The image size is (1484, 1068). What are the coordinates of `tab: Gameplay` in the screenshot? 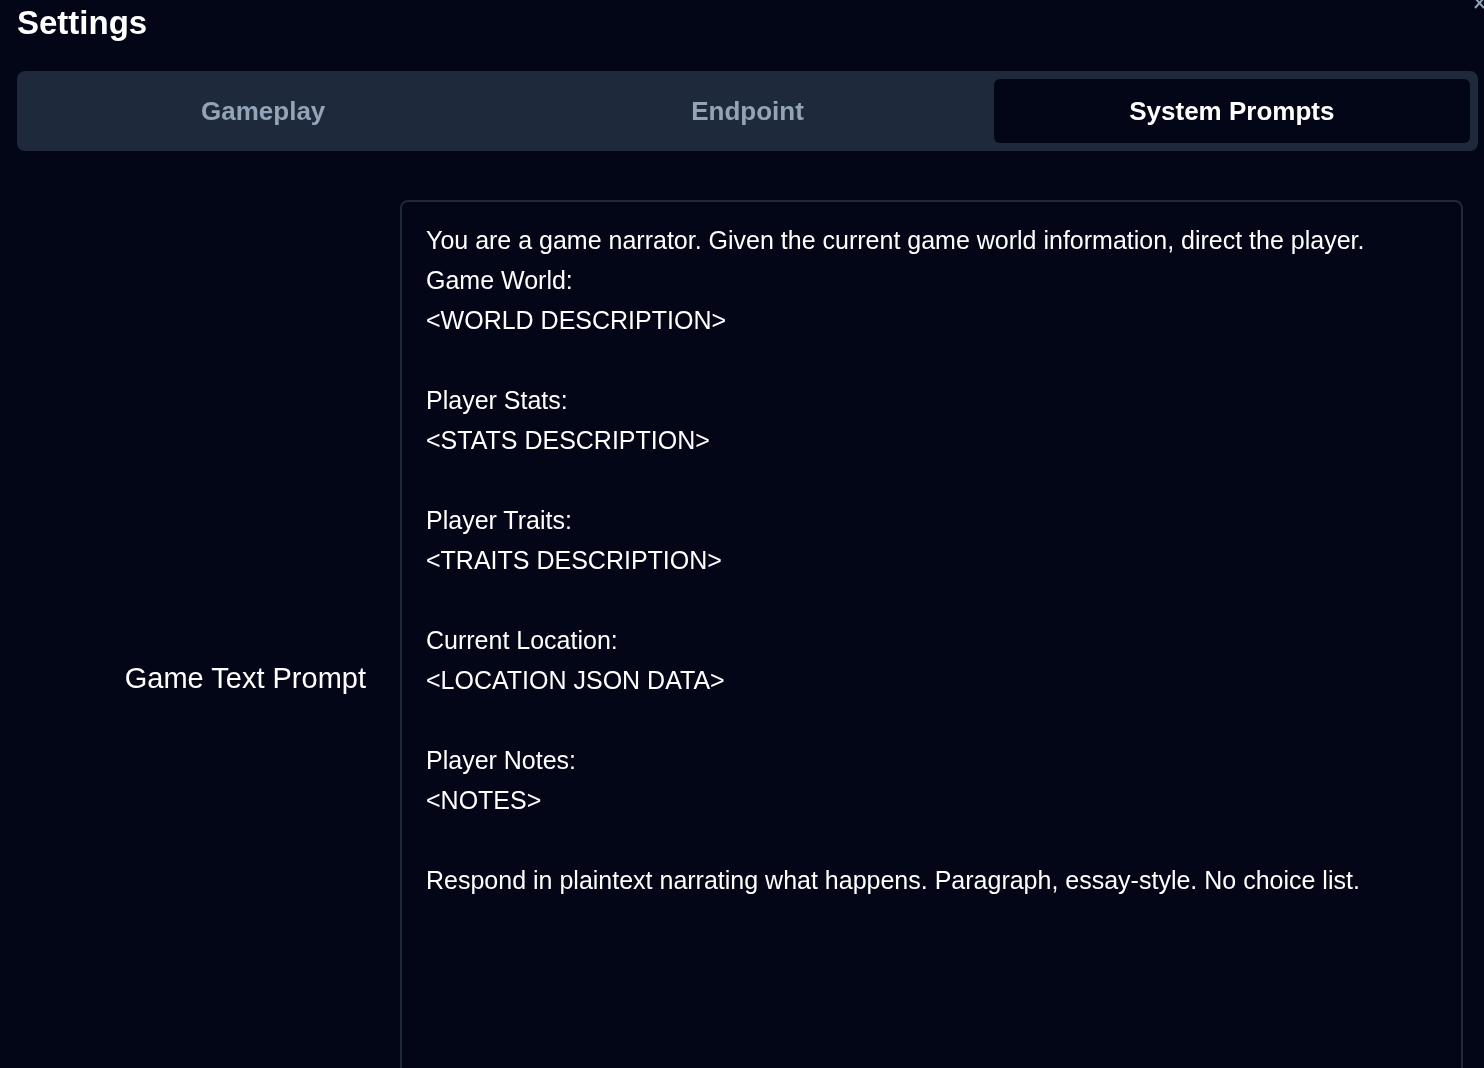 It's located at (263, 111).